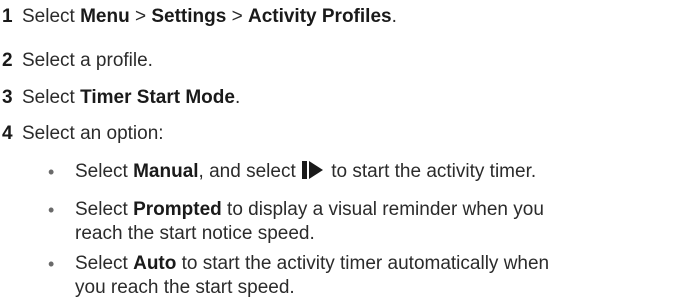 The image size is (689, 300). I want to click on start-stop-icon, so click(313, 173).